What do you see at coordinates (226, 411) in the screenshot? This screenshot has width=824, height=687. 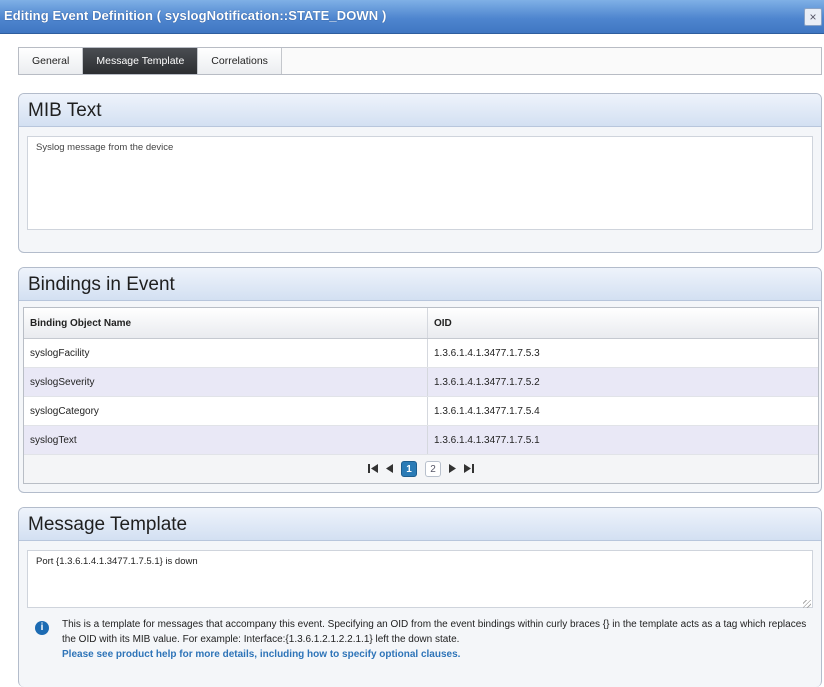 I see `binding-name-cell: syslogCategory` at bounding box center [226, 411].